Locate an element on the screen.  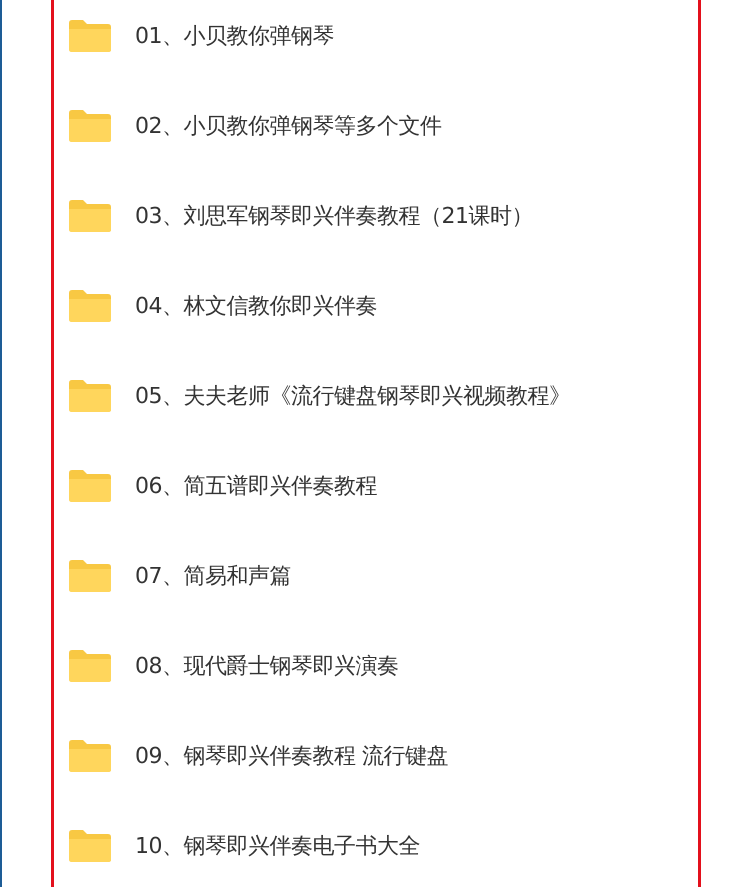
folder-name: 04、林文信教你即兴伴奏 is located at coordinates (256, 306).